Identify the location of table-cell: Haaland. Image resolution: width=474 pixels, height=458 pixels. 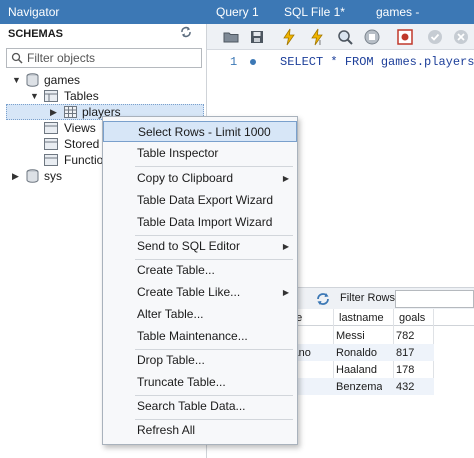
(356, 370).